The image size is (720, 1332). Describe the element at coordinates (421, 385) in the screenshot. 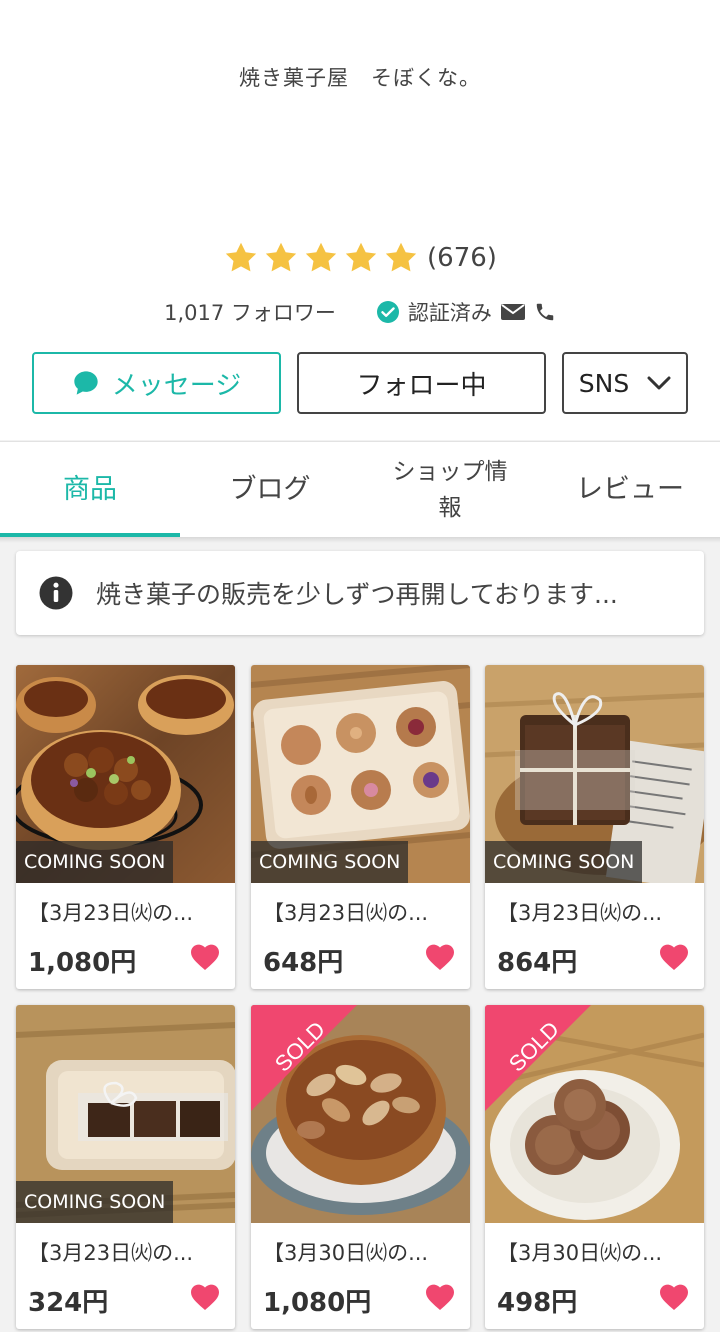

I see `follow-button-label: フォロー中` at that location.